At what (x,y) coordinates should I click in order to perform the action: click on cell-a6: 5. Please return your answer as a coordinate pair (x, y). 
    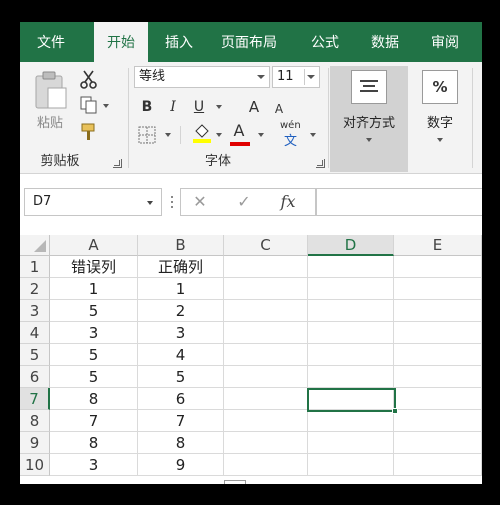
    Looking at the image, I should click on (94, 377).